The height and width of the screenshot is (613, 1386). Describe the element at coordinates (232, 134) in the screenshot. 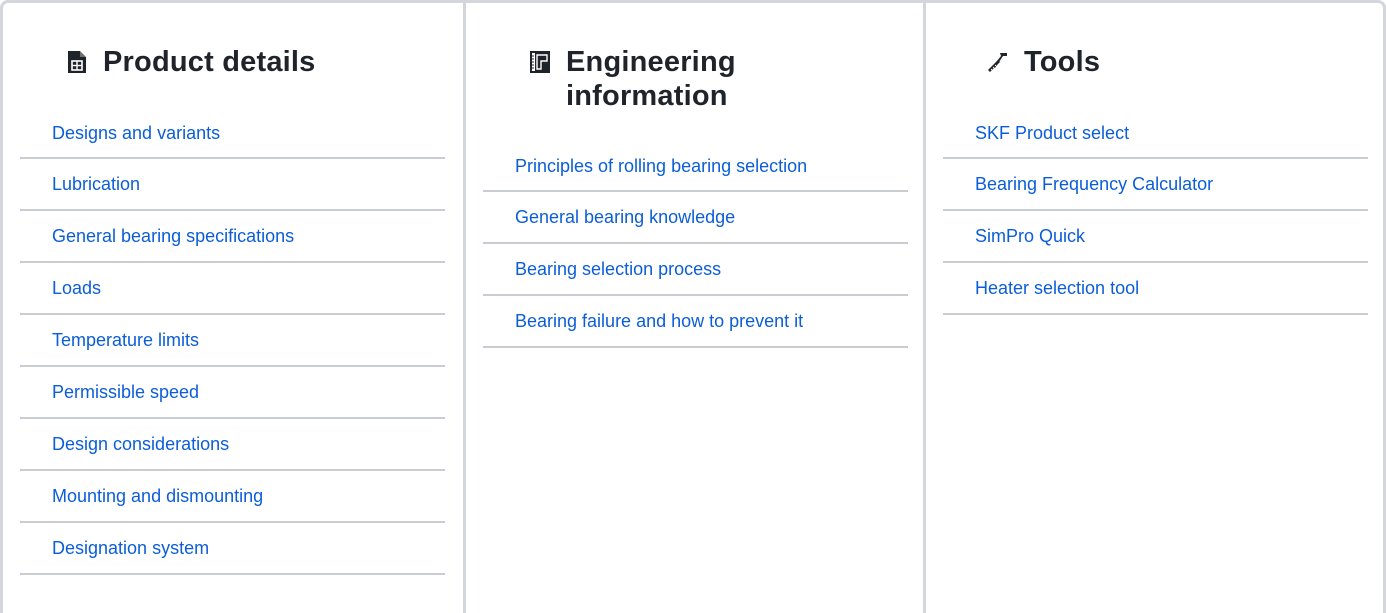

I see `list-item: Designs and variants` at that location.